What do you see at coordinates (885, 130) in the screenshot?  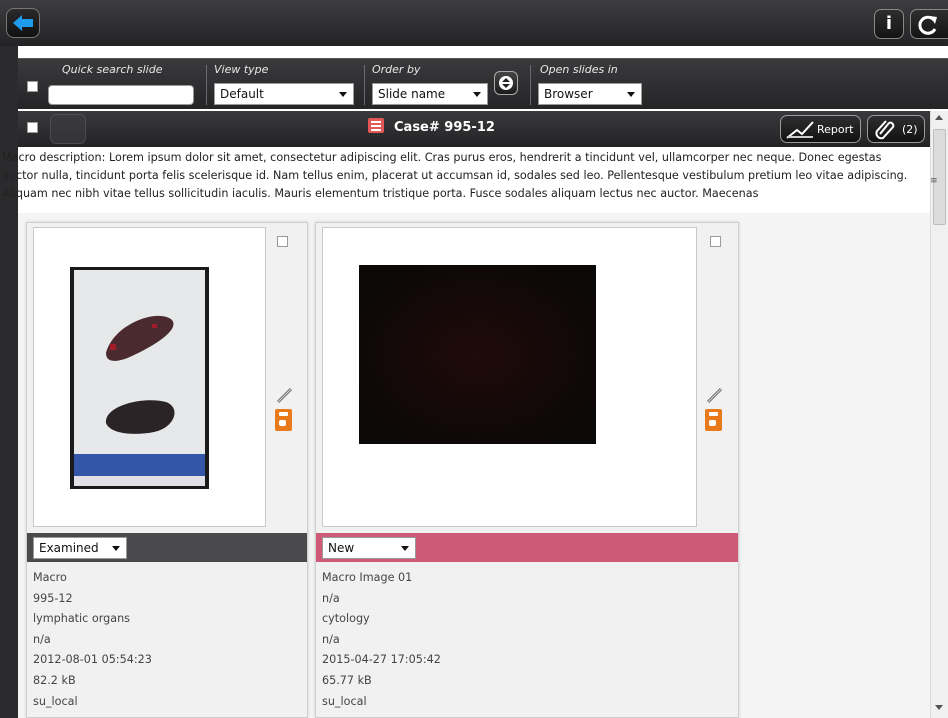 I see `paperclip-icon` at bounding box center [885, 130].